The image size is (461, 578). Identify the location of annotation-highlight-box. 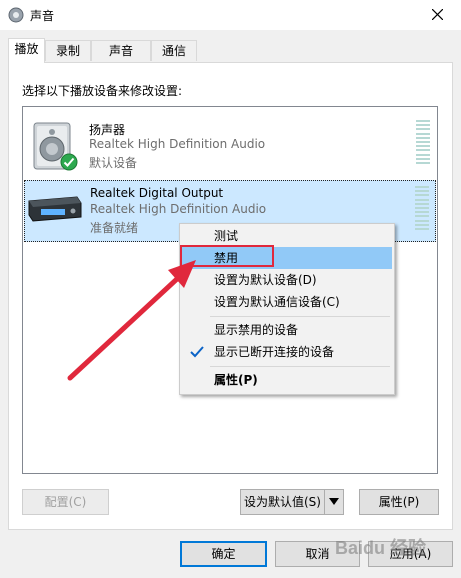
(227, 256).